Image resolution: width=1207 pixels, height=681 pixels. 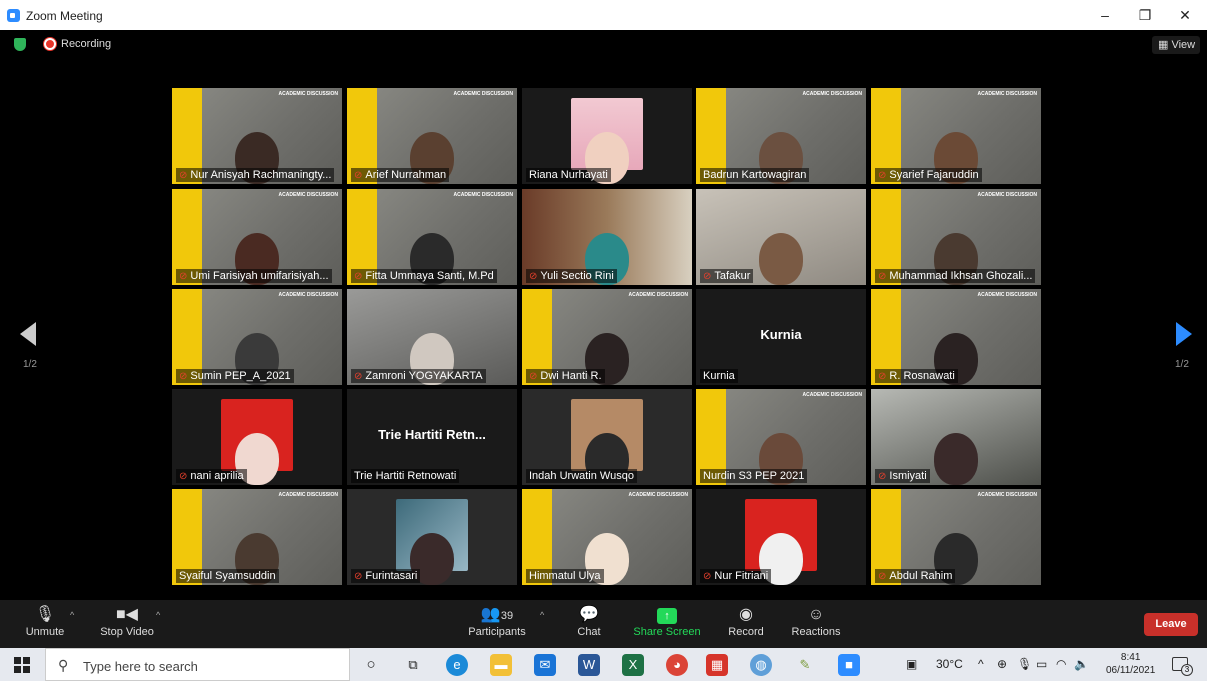 What do you see at coordinates (1182, 666) in the screenshot?
I see `notification-center-icon: 3` at bounding box center [1182, 666].